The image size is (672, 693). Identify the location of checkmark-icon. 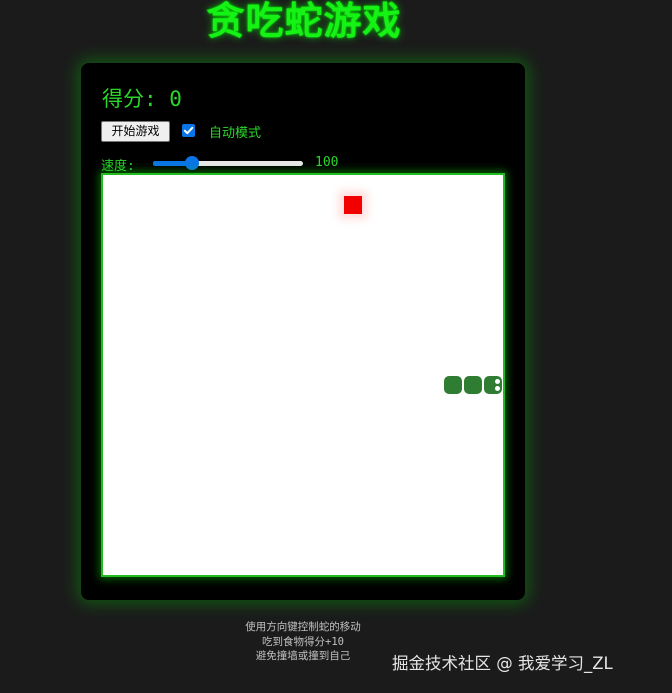
(188, 130).